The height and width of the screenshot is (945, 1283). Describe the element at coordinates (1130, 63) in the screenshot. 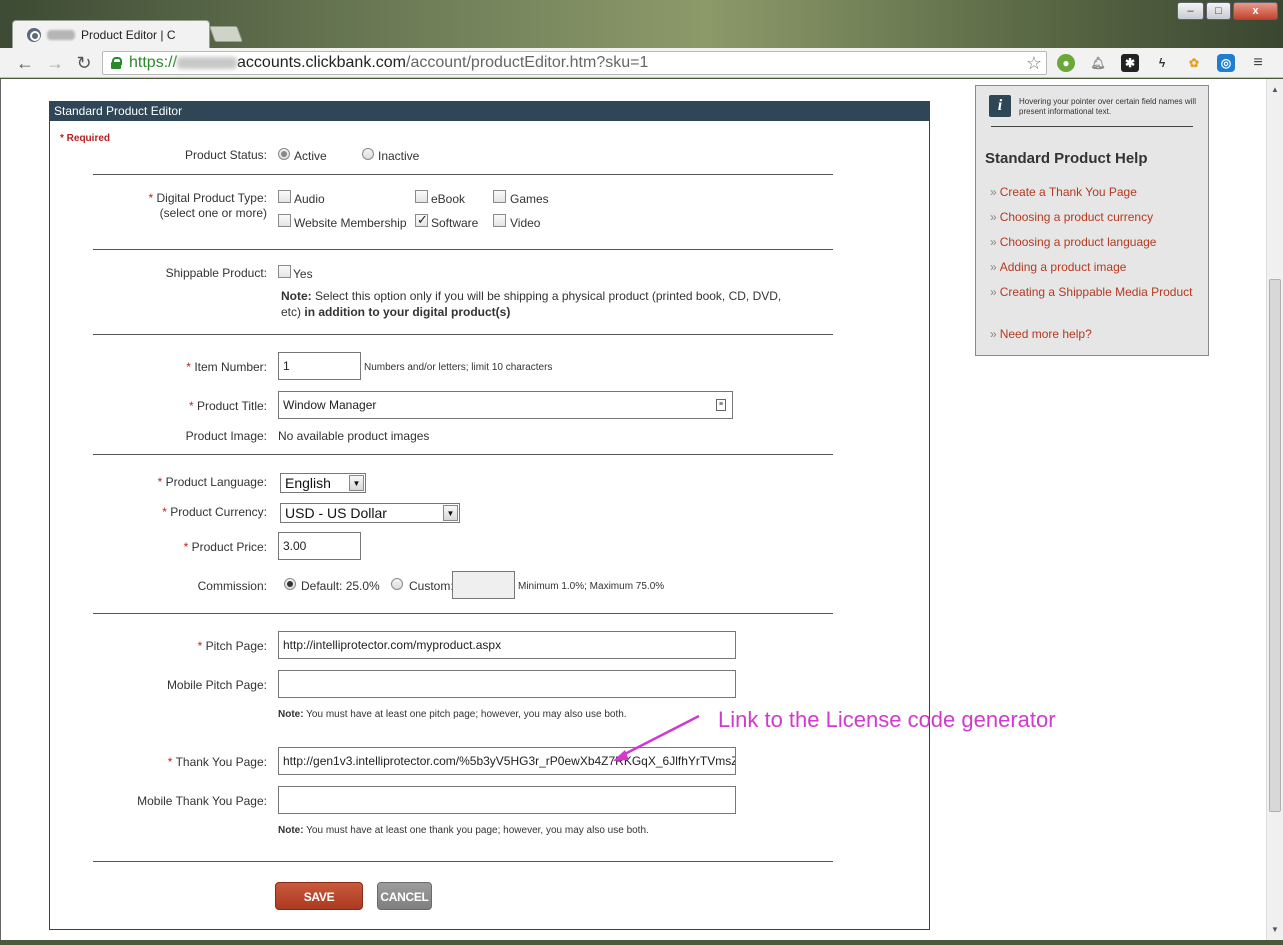

I see `asterisk-extension-icon: ✱` at that location.